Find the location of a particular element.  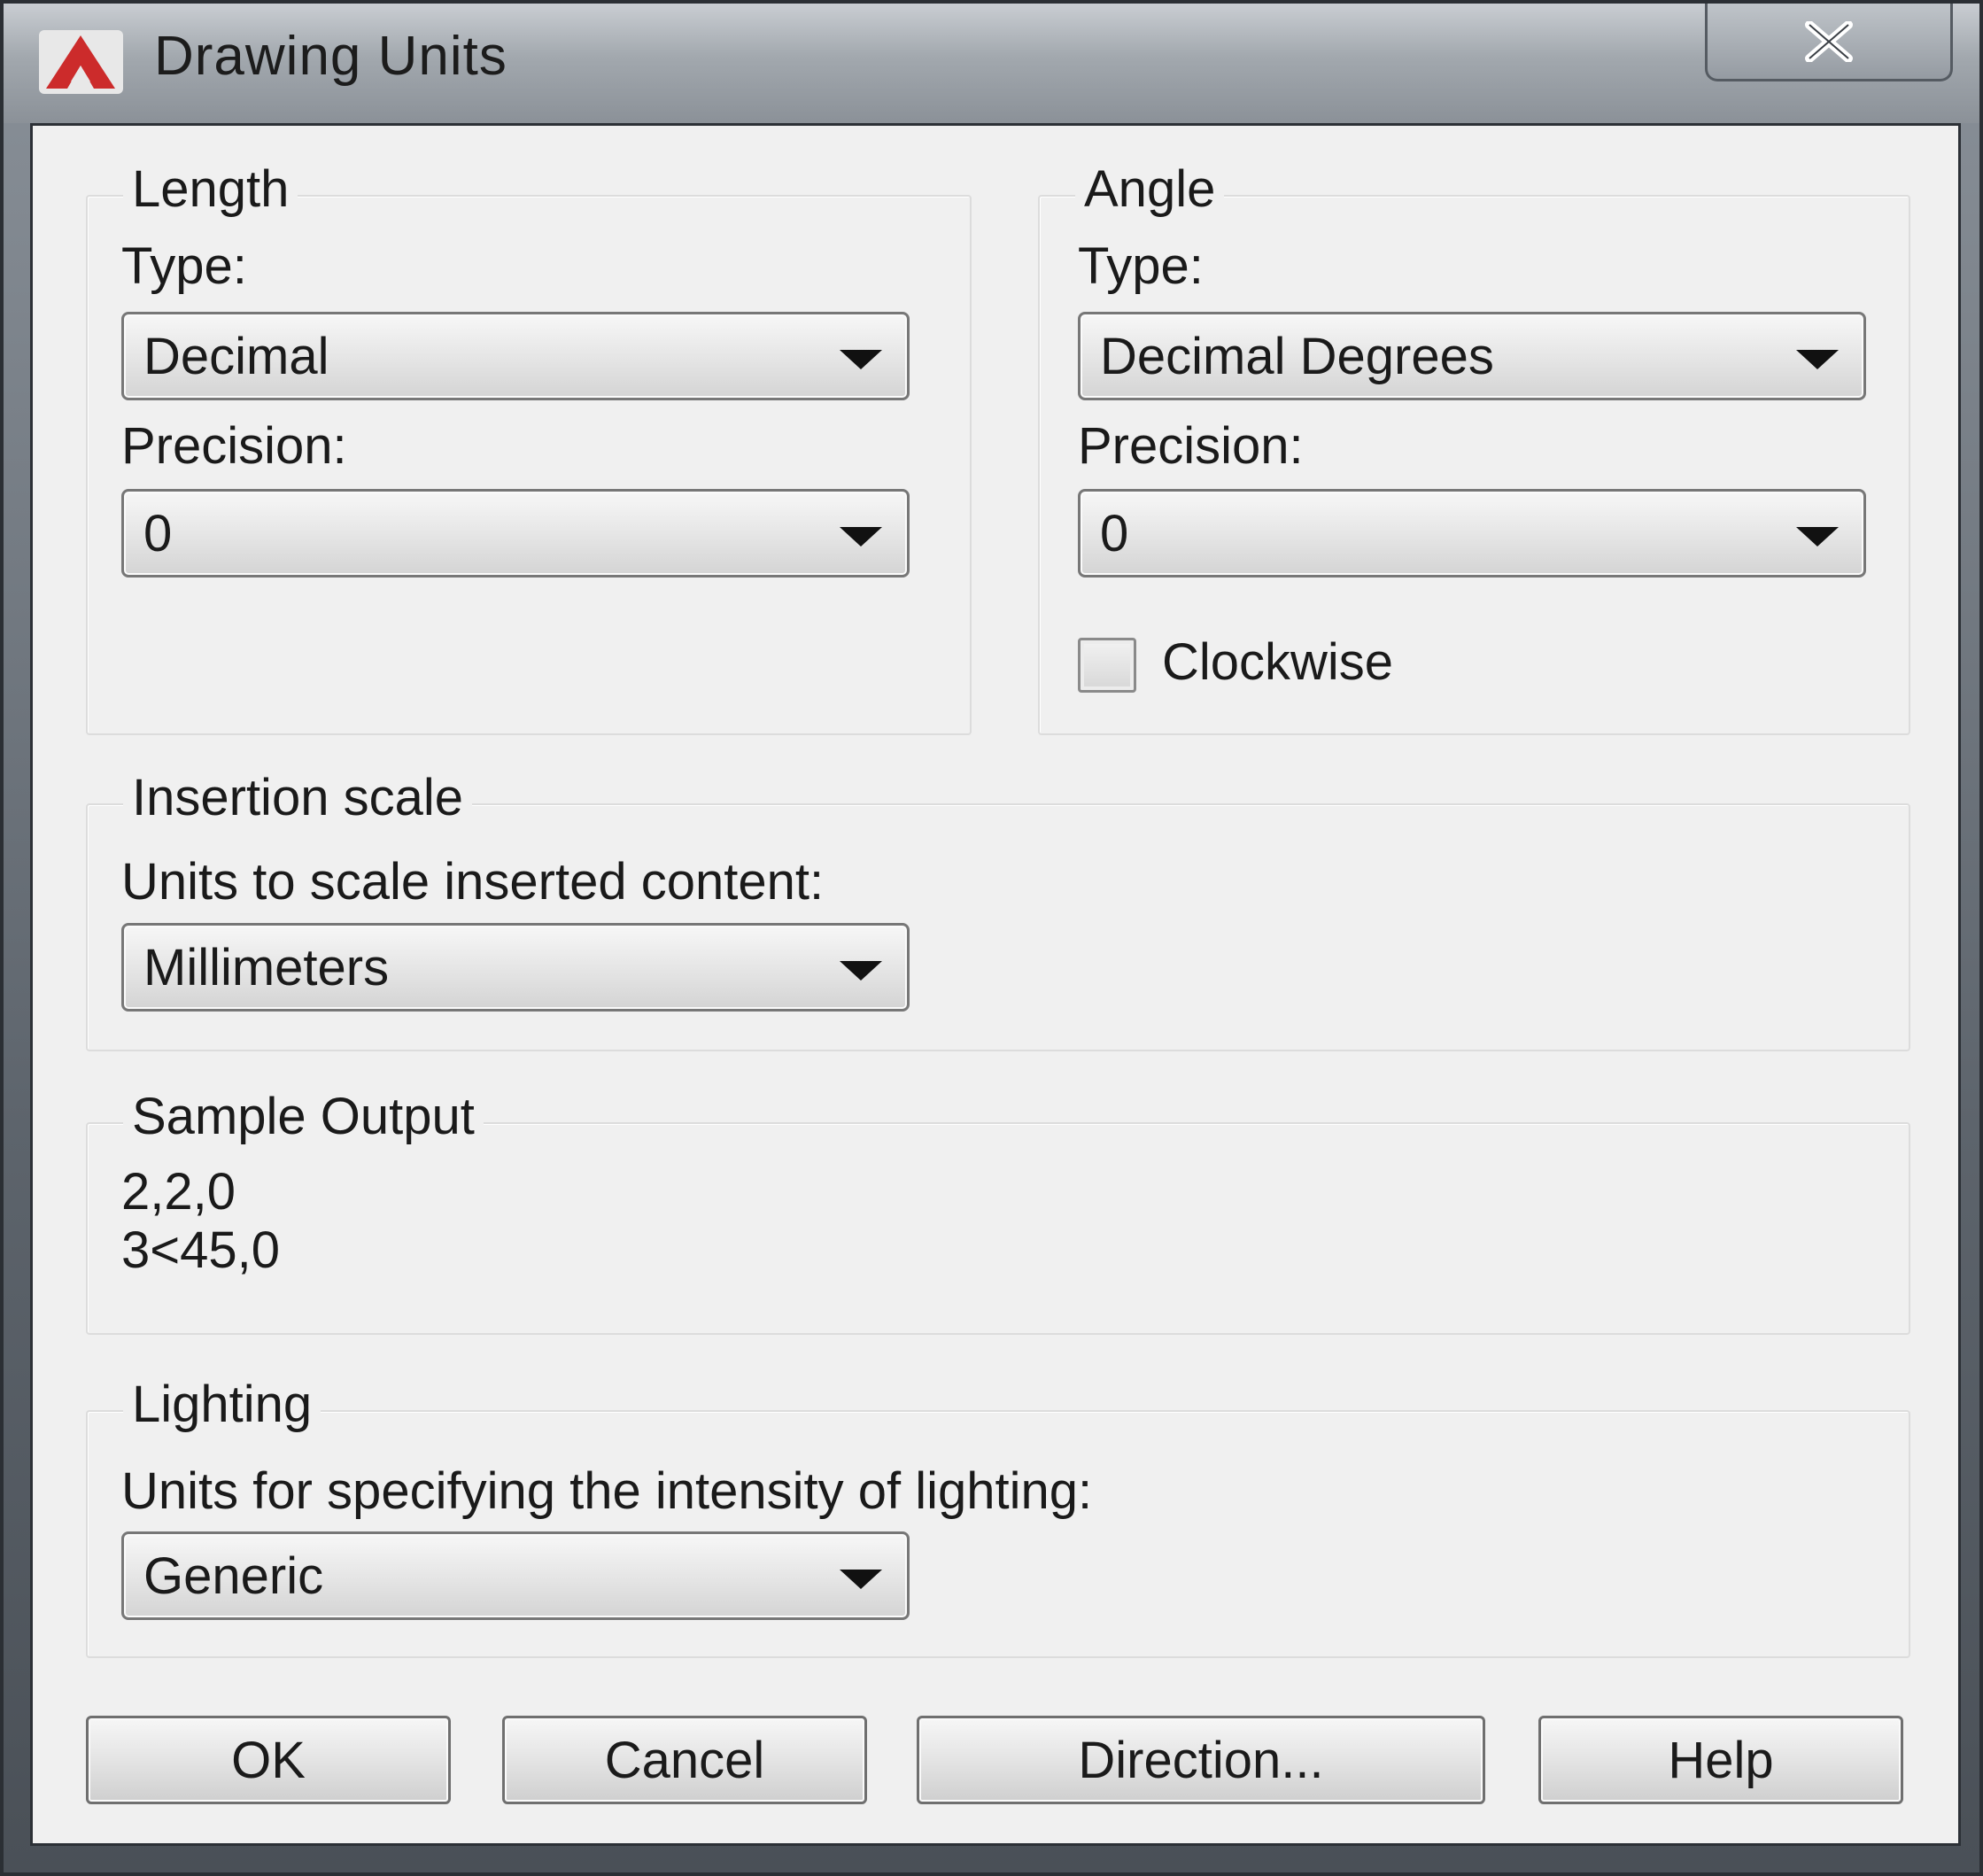

lighting-units-select: Generic is located at coordinates (515, 1575).